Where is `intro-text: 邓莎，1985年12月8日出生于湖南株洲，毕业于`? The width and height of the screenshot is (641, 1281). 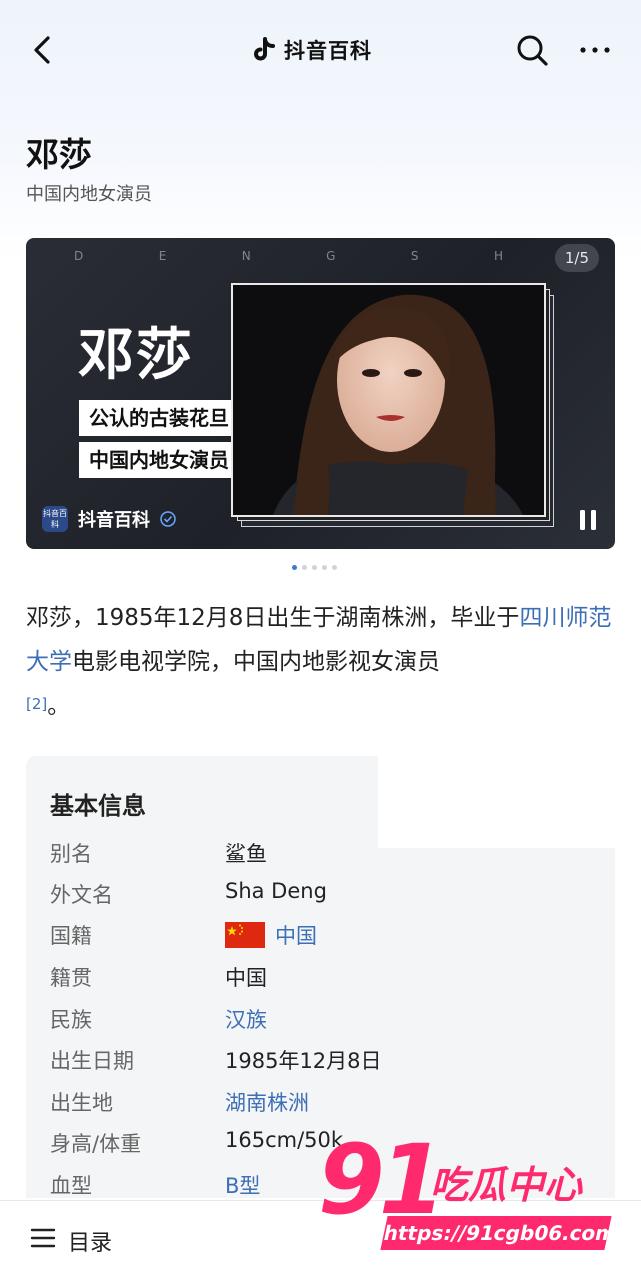
intro-text: 邓莎，1985年12月8日出生于湖南株洲，毕业于 is located at coordinates (273, 618).